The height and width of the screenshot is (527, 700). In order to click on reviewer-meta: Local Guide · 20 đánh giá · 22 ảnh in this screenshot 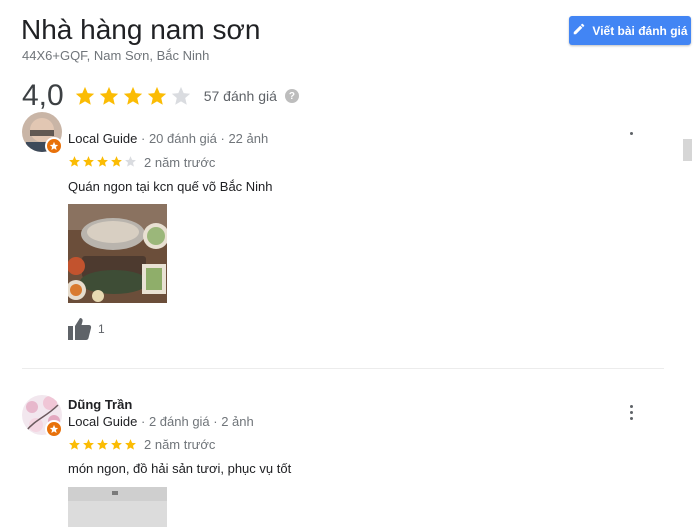, I will do `click(168, 138)`.